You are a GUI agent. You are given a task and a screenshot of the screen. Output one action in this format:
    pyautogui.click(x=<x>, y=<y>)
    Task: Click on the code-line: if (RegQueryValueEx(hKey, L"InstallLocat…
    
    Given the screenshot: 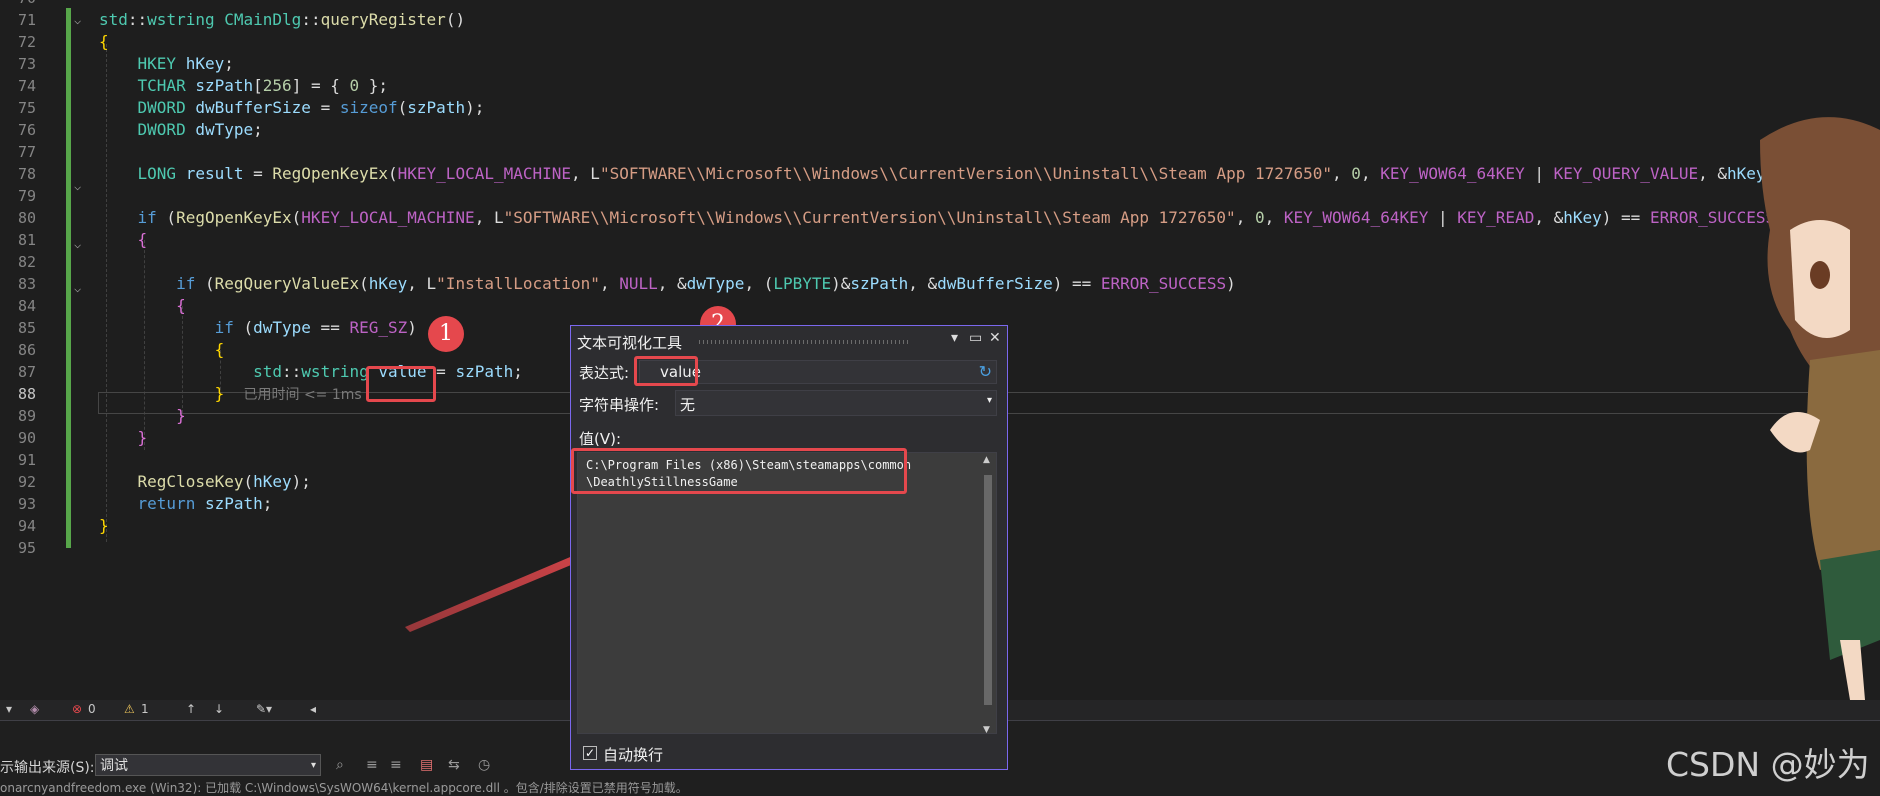 What is the action you would take?
    pyautogui.click(x=706, y=283)
    